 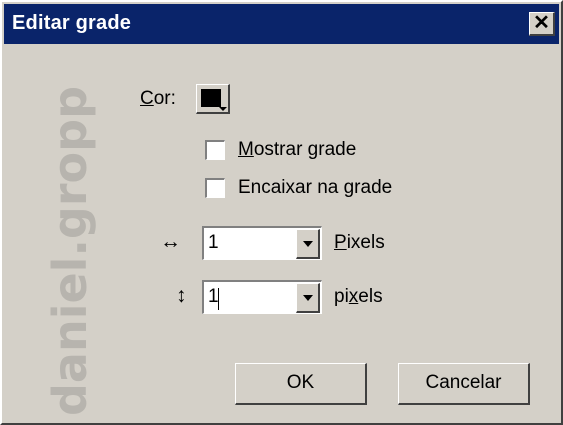 I want to click on vertical-dropdown-button, so click(x=308, y=298).